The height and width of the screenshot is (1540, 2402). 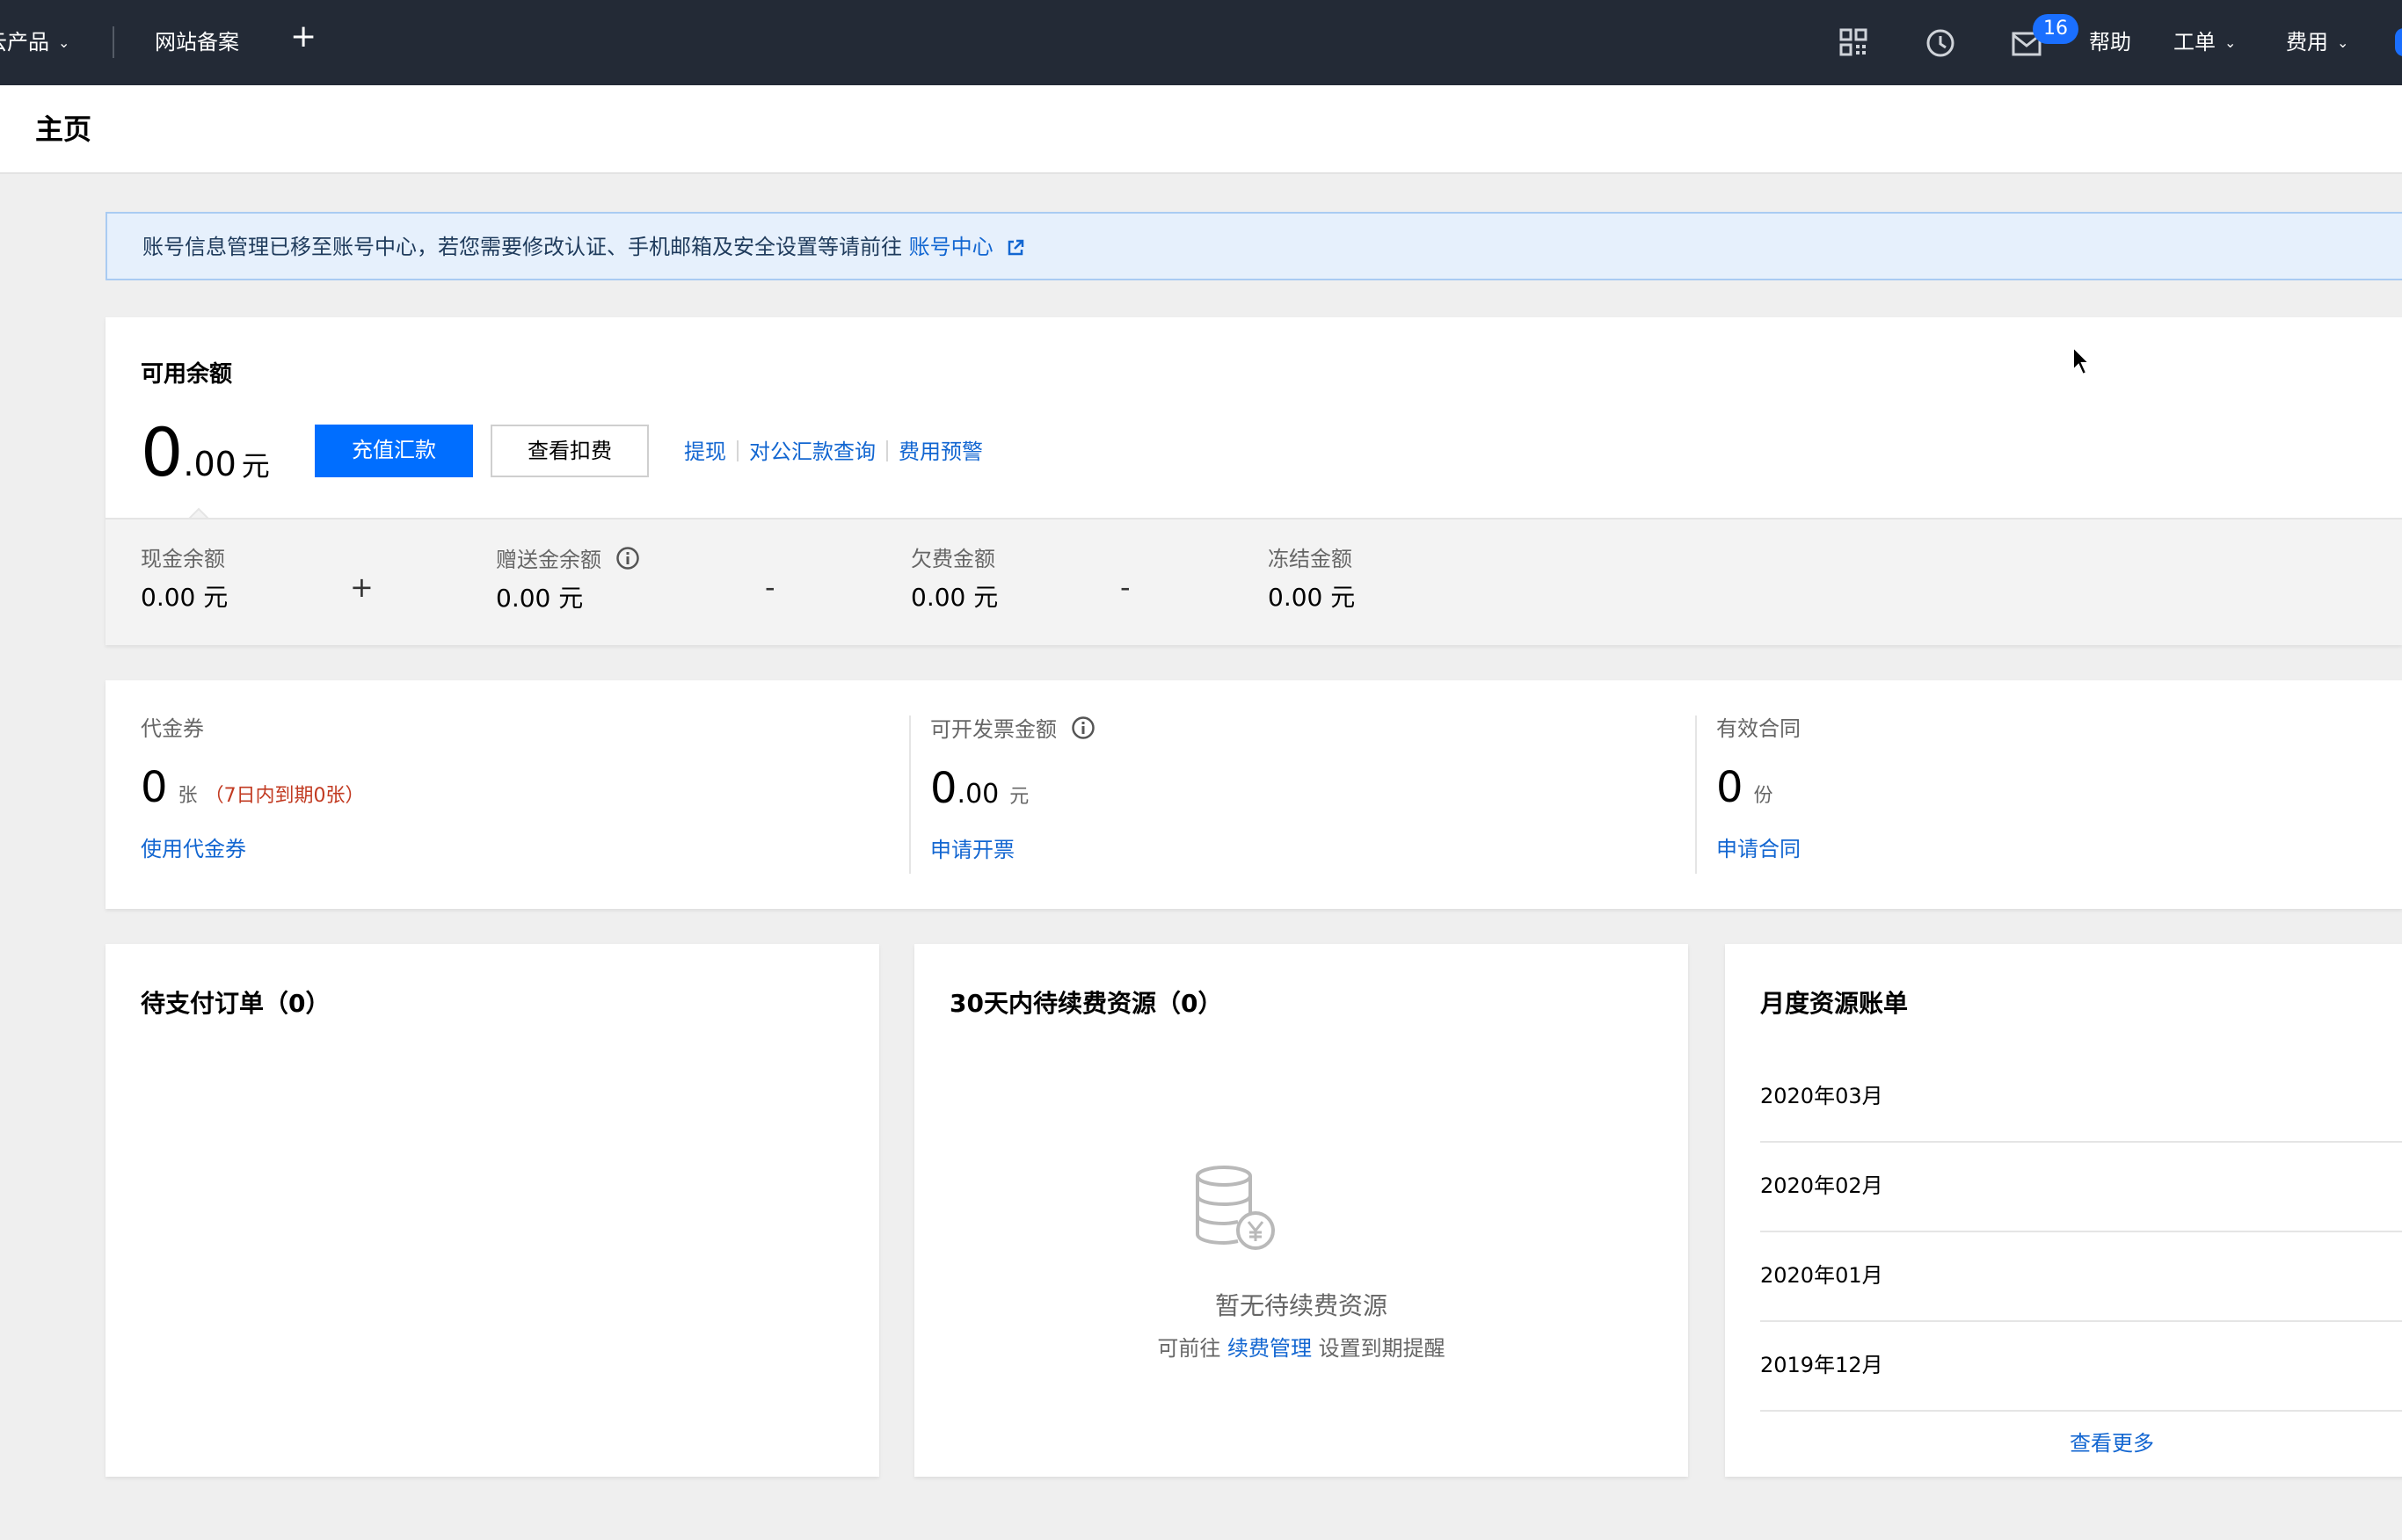 What do you see at coordinates (1311, 579) in the screenshot?
I see `frozen-amount: 冻结金额 0.00 元` at bounding box center [1311, 579].